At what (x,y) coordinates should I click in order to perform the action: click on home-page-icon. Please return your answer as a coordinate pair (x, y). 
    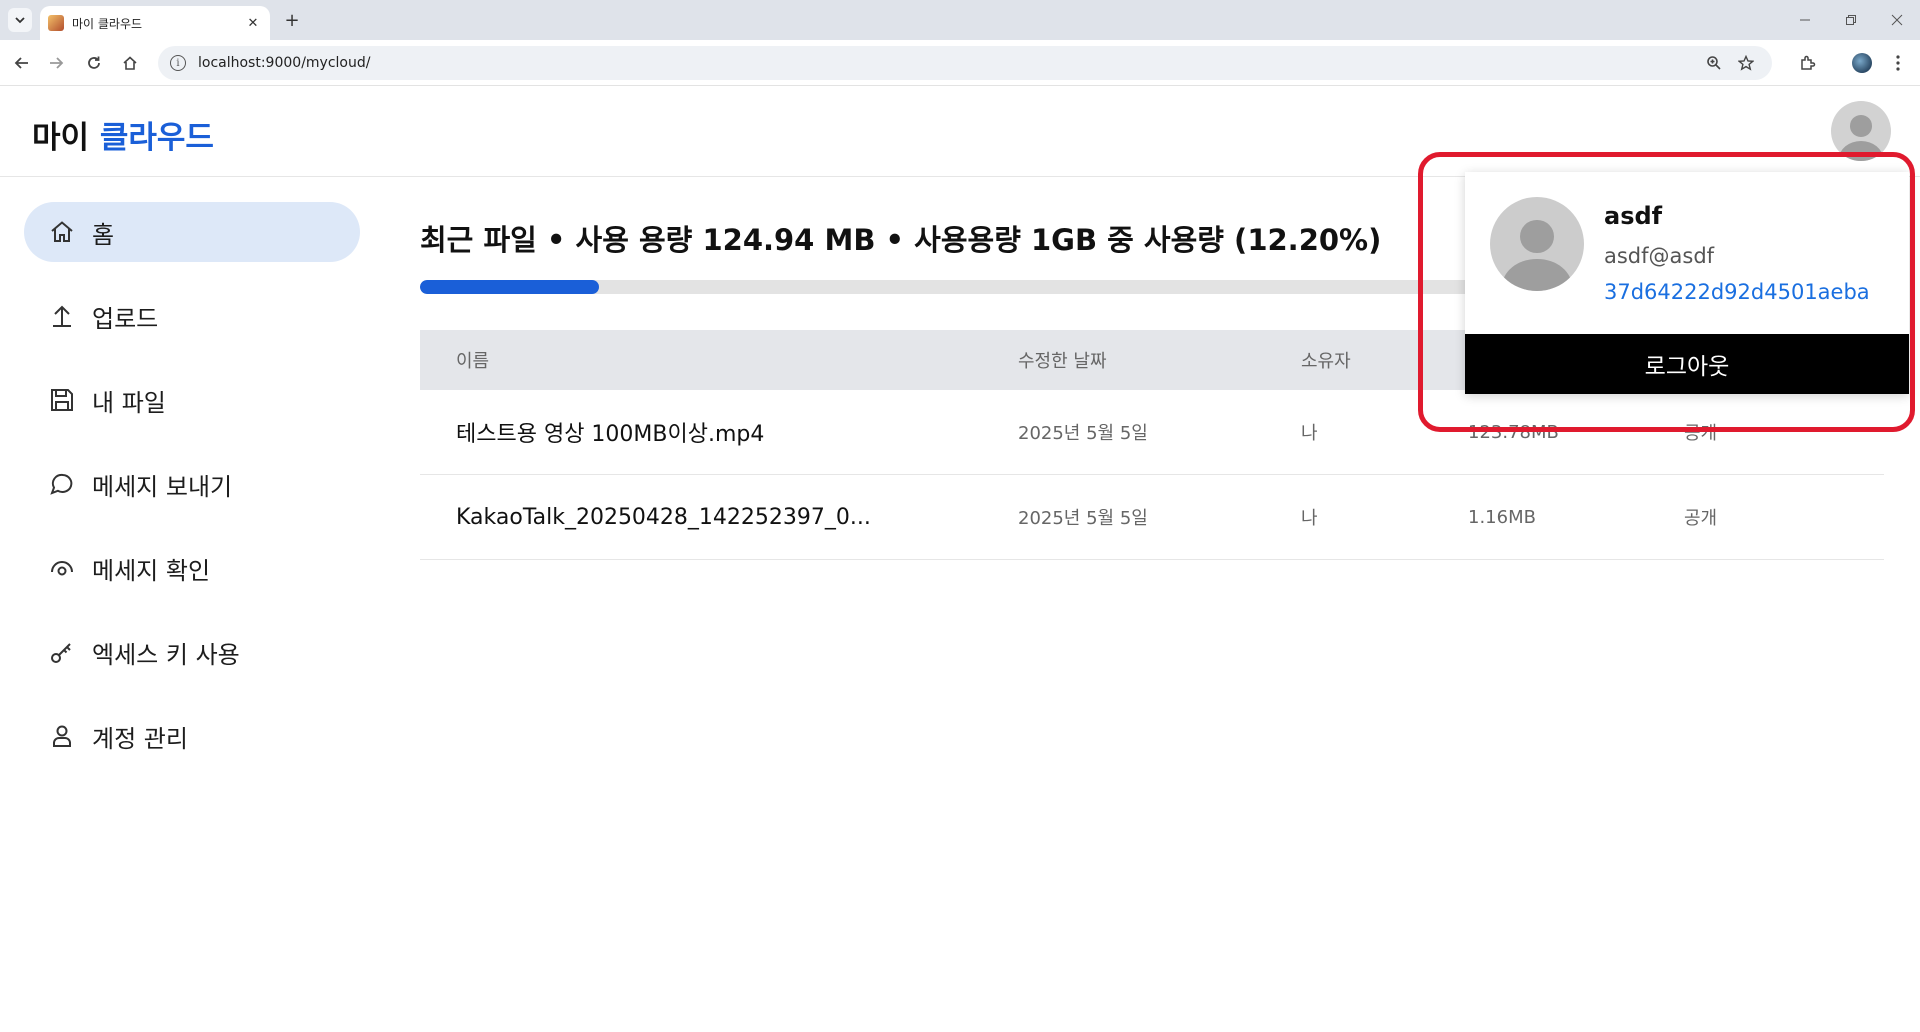
    Looking at the image, I should click on (130, 63).